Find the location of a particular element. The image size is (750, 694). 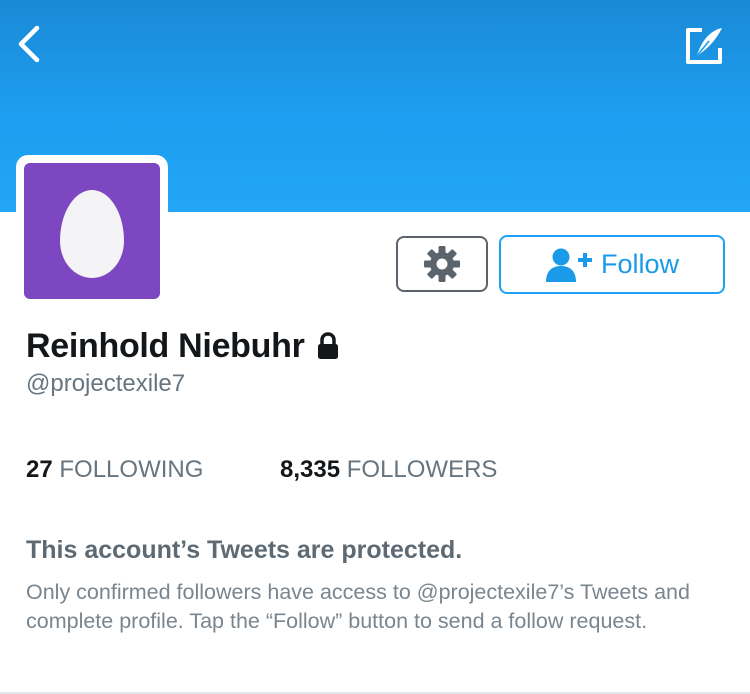

back-button is located at coordinates (30, 44).